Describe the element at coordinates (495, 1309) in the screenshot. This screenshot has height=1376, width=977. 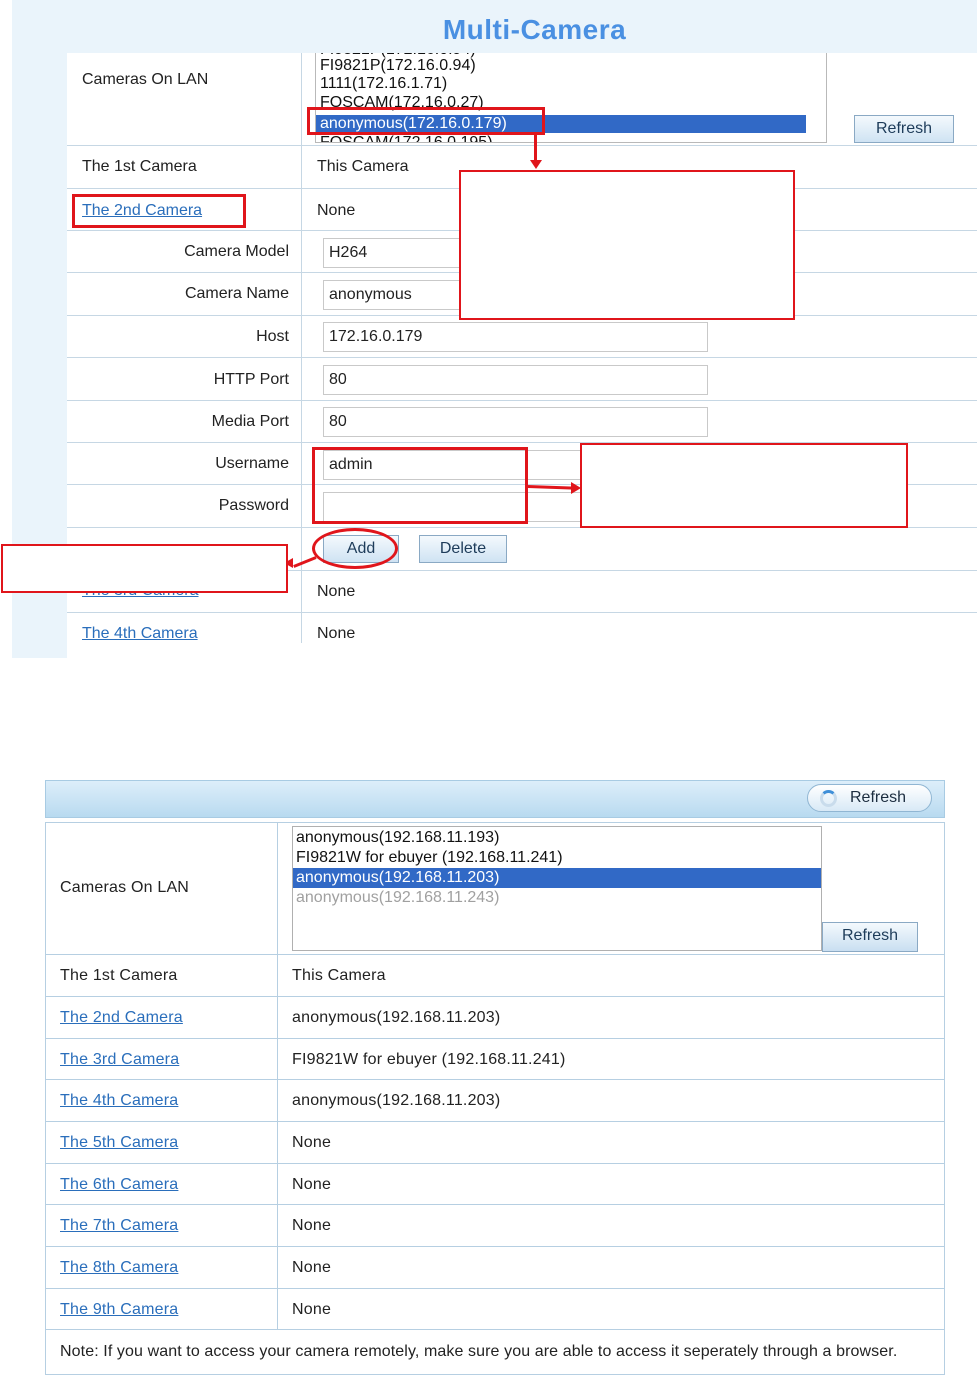
I see `camera-row: The 9th Camera None` at that location.